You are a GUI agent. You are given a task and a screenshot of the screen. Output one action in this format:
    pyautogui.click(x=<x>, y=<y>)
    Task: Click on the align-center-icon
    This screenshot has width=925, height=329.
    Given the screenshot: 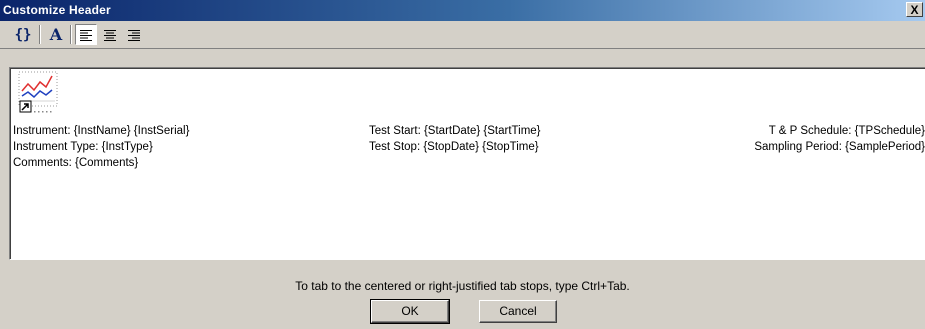 What is the action you would take?
    pyautogui.click(x=110, y=35)
    